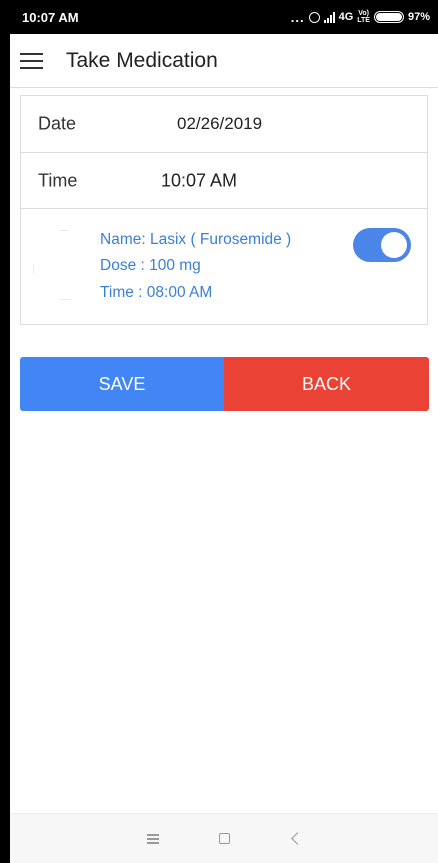 The image size is (438, 863). What do you see at coordinates (31, 60) in the screenshot?
I see `hamburger-menu-icon` at bounding box center [31, 60].